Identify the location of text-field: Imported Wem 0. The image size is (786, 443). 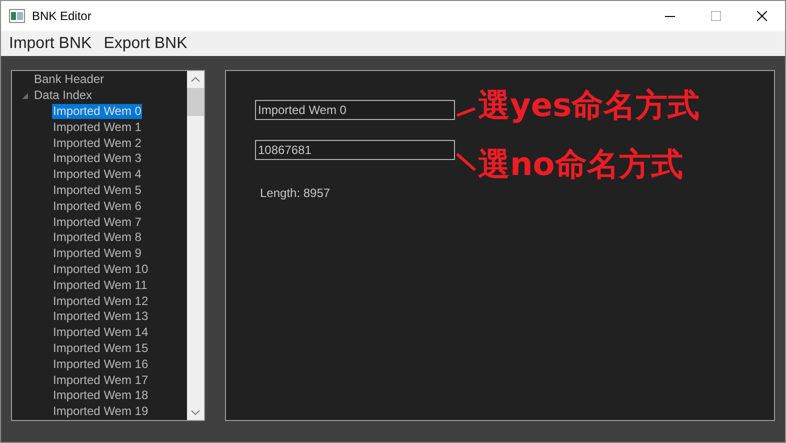
(355, 110).